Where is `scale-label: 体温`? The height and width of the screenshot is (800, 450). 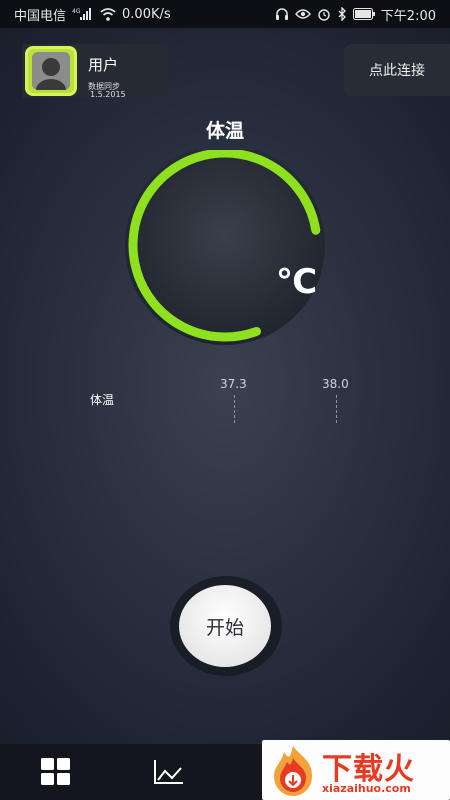 scale-label: 体温 is located at coordinates (102, 400).